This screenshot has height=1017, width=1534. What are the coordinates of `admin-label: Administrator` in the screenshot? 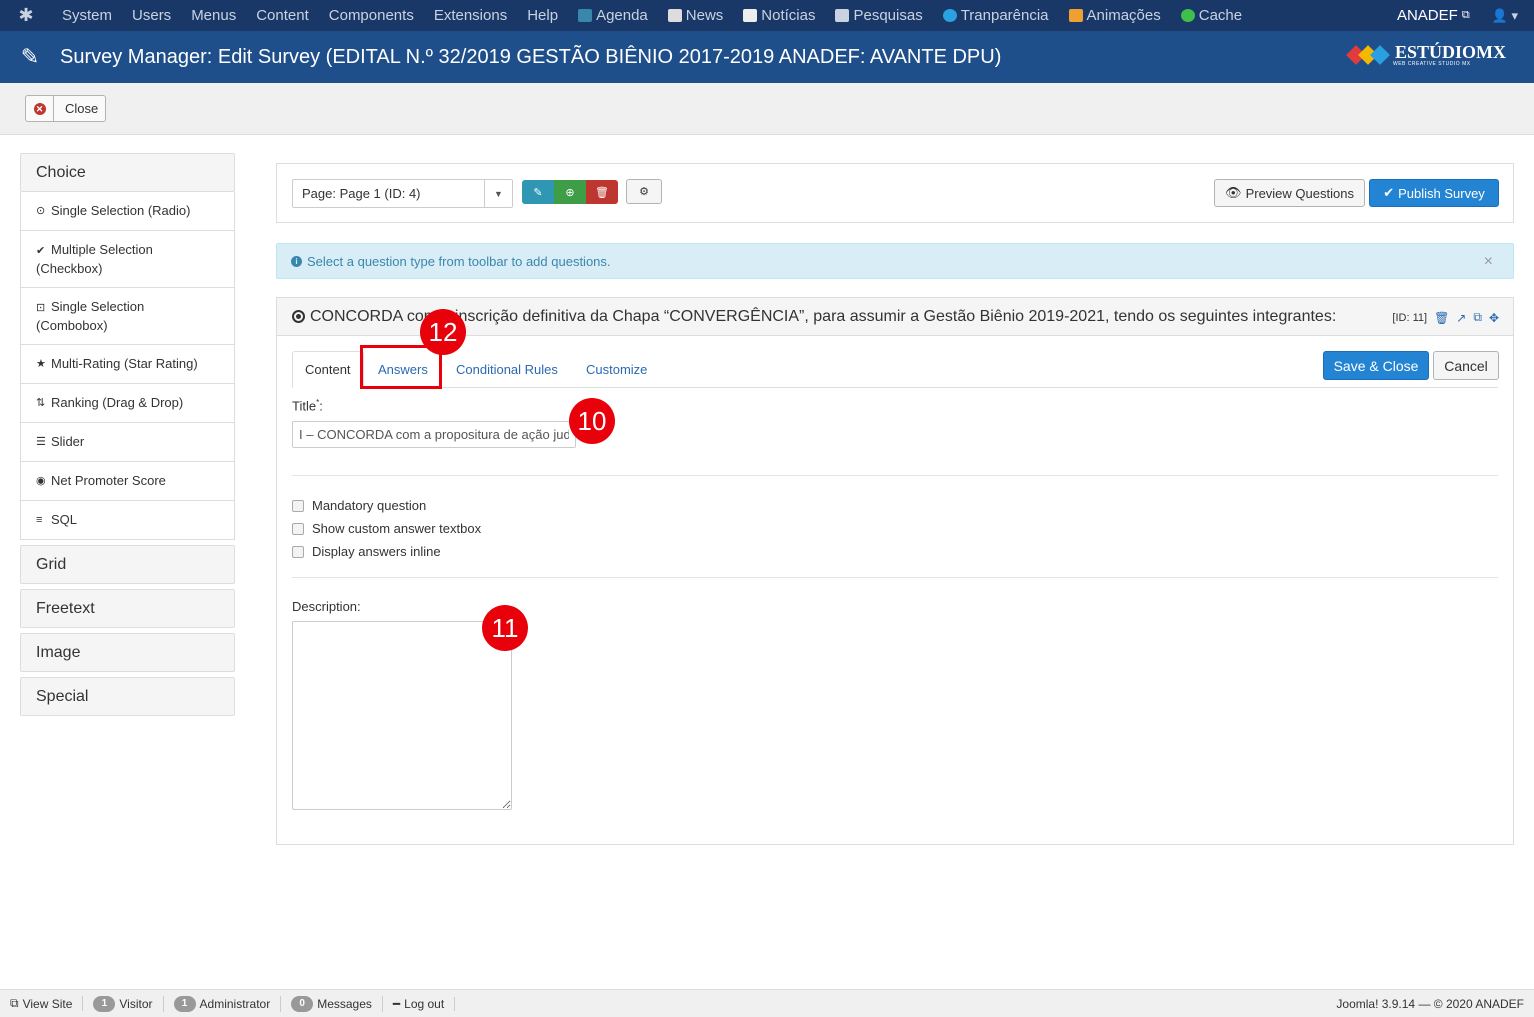 It's located at (235, 1003).